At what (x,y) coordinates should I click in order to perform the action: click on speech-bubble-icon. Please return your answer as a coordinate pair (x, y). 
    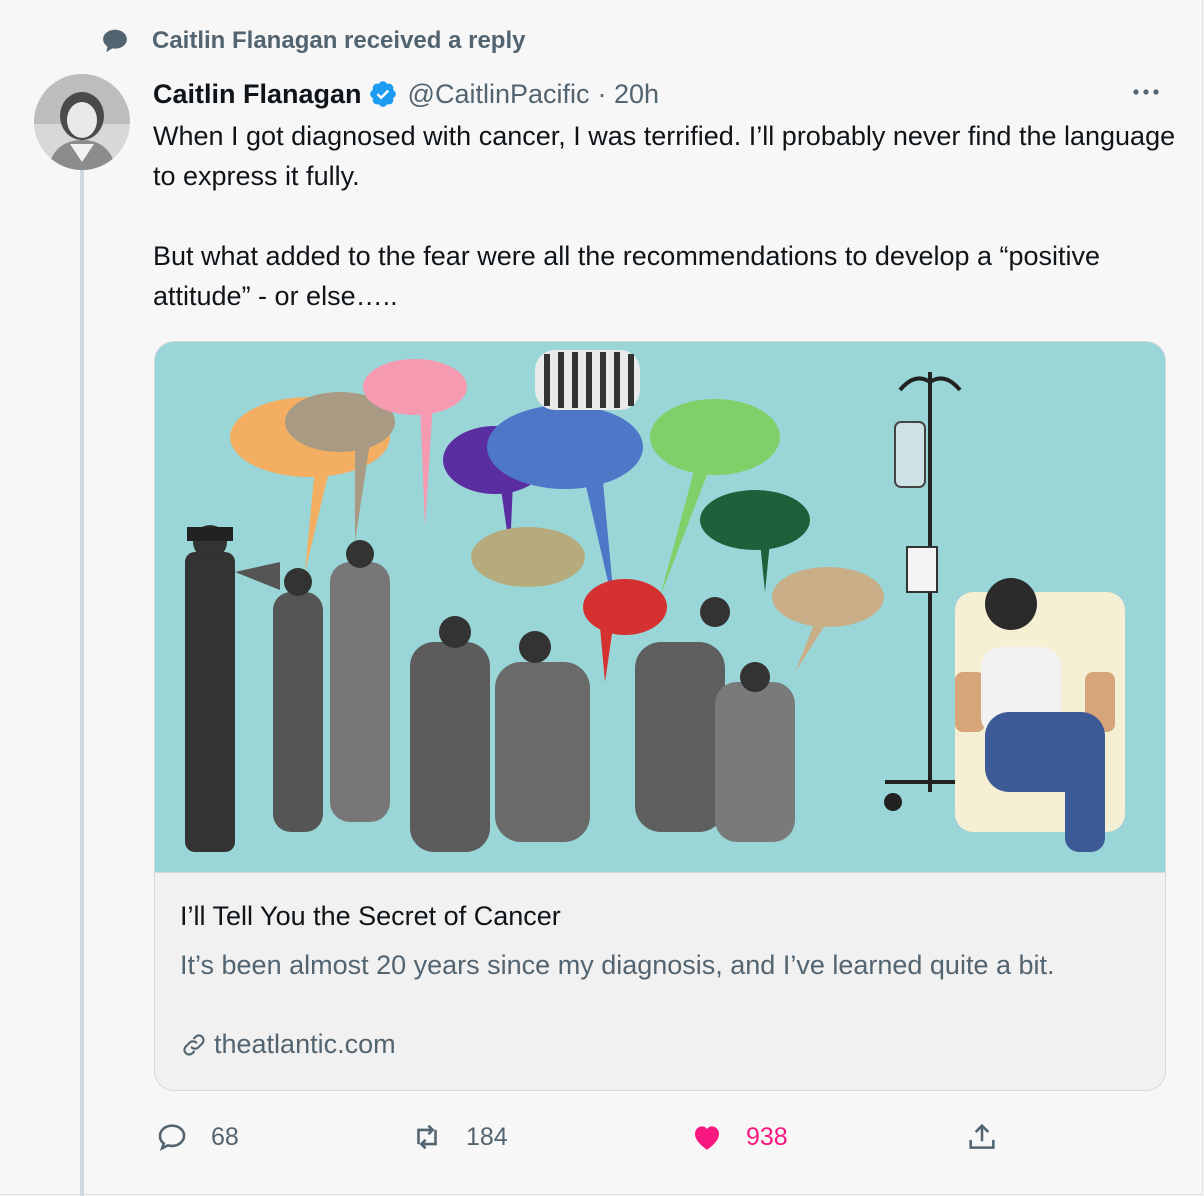
    Looking at the image, I should click on (115, 41).